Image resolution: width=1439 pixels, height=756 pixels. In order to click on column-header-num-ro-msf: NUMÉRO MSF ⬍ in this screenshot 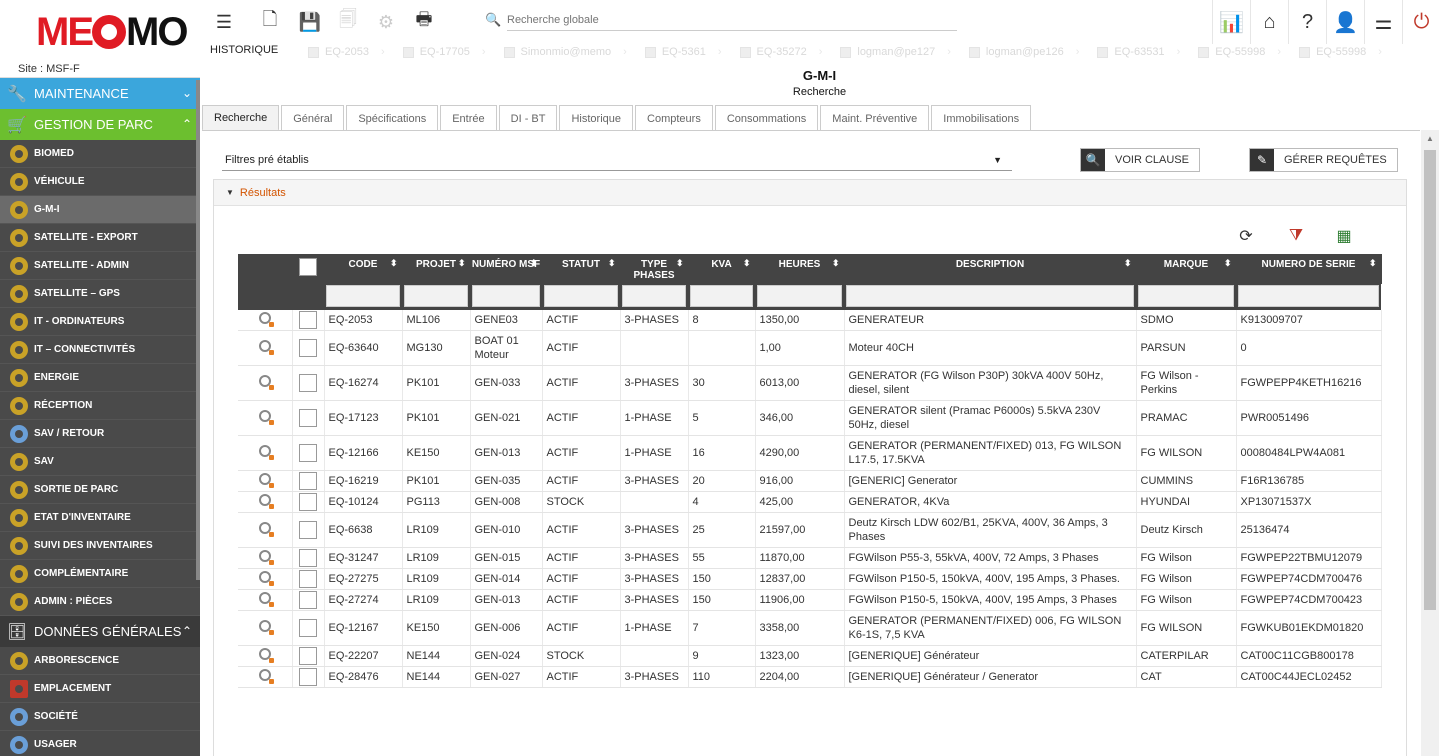, I will do `click(506, 269)`.